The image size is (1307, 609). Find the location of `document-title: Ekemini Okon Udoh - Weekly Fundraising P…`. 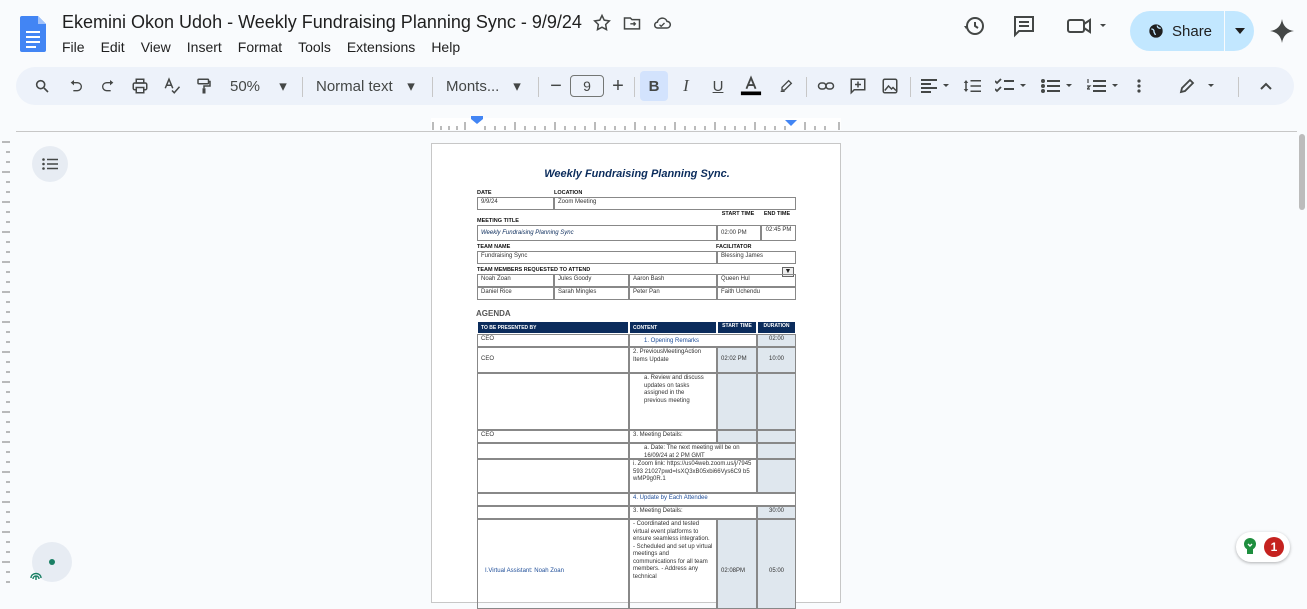

document-title: Ekemini Okon Udoh - Weekly Fundraising P… is located at coordinates (322, 22).